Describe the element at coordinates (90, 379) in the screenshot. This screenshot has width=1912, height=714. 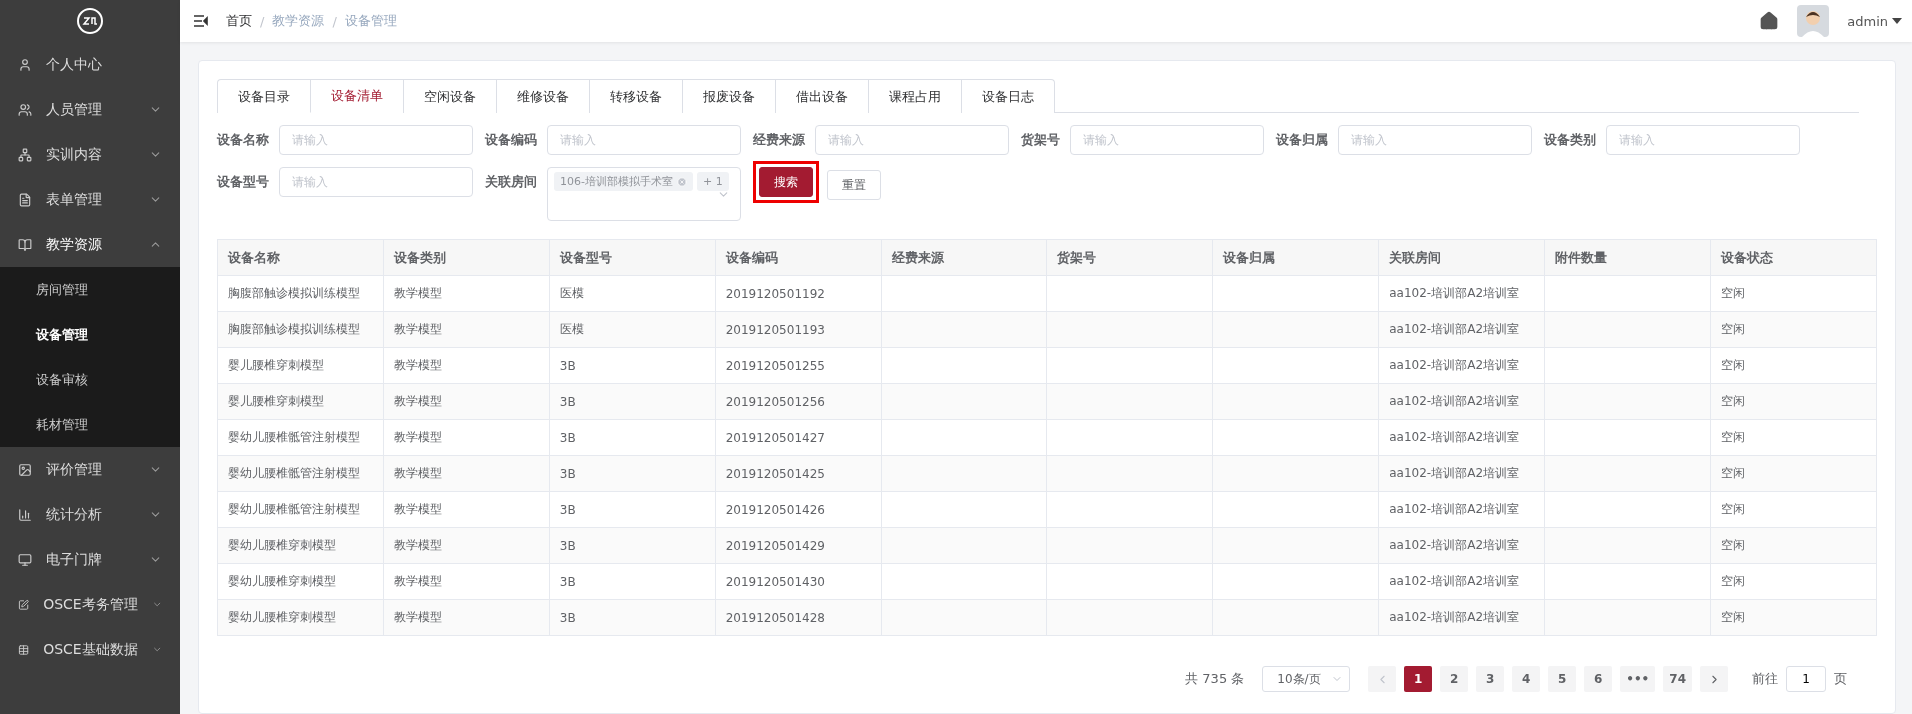
I see `submenu-item: 设备审核` at that location.